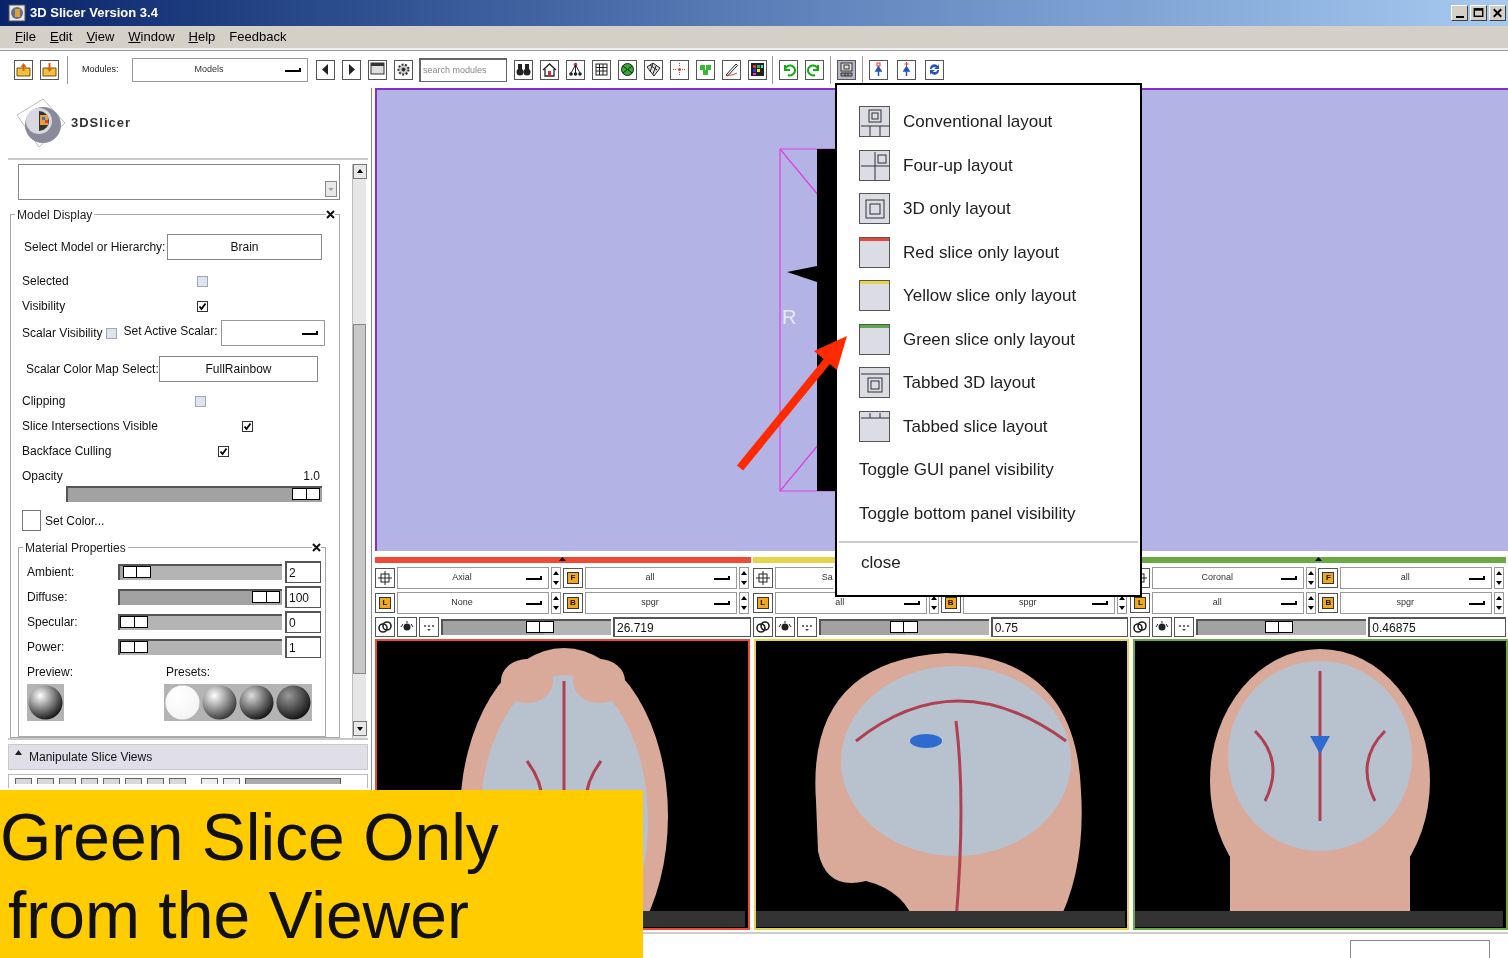 Image resolution: width=1508 pixels, height=958 pixels. What do you see at coordinates (1228, 603) in the screenshot?
I see `label-dropdown: all` at bounding box center [1228, 603].